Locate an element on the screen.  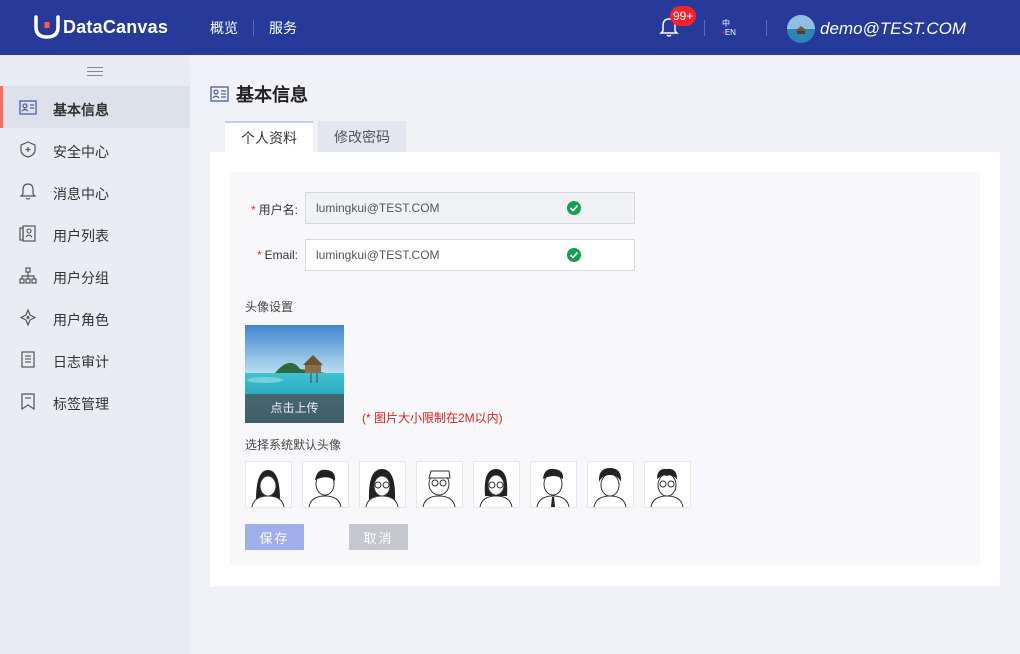
sidebar-item-security: 安全中心 is located at coordinates (95, 149).